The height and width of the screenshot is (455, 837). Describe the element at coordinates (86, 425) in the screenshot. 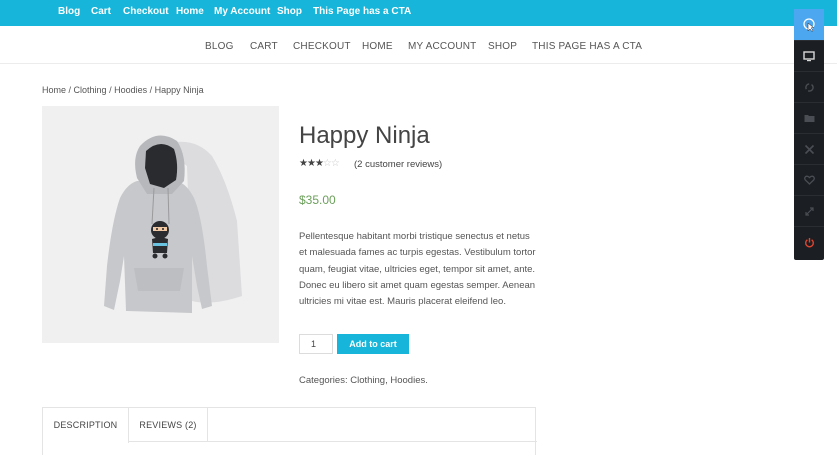

I see `tab-description: DESCRIPTION` at that location.